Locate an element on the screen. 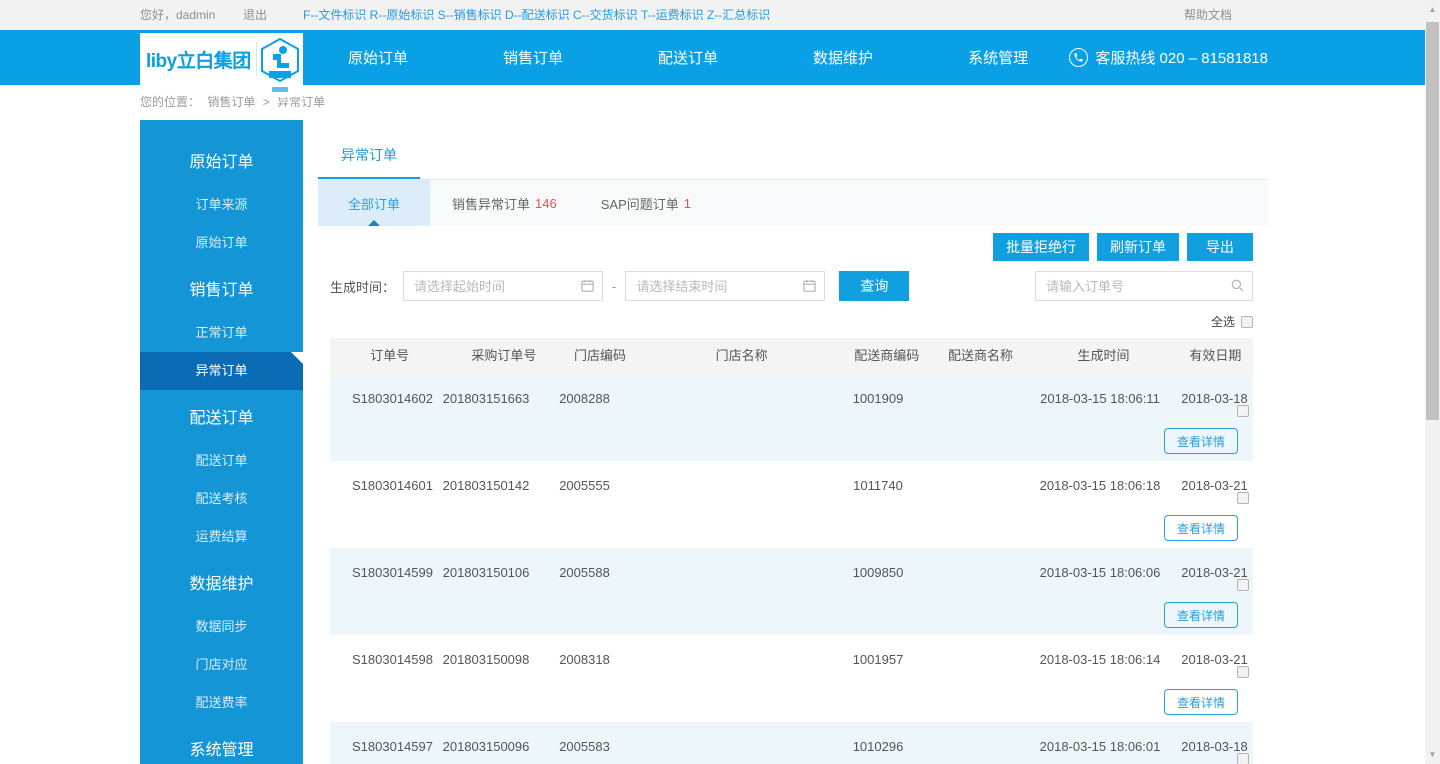 The width and height of the screenshot is (1440, 764). batch-reject-button: 批量拒绝行 is located at coordinates (1041, 247).